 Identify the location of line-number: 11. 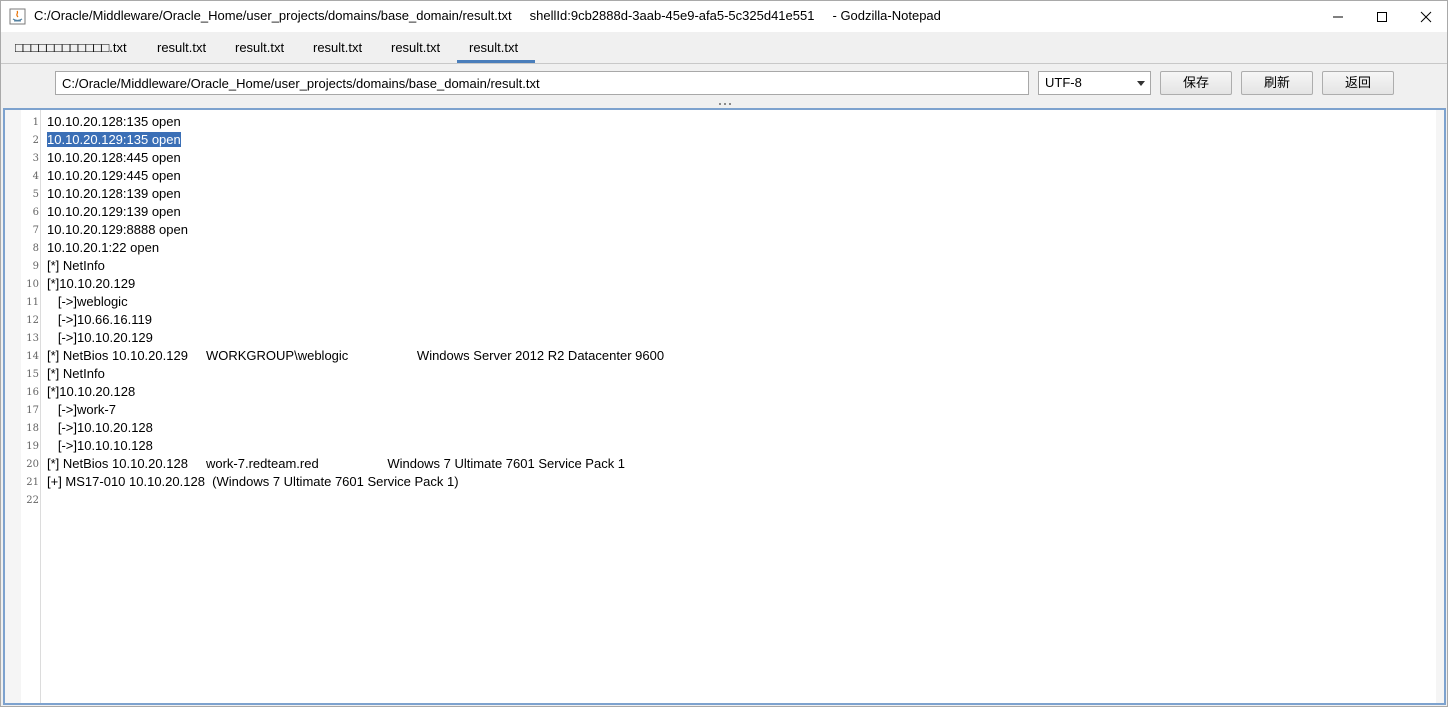
(32, 302).